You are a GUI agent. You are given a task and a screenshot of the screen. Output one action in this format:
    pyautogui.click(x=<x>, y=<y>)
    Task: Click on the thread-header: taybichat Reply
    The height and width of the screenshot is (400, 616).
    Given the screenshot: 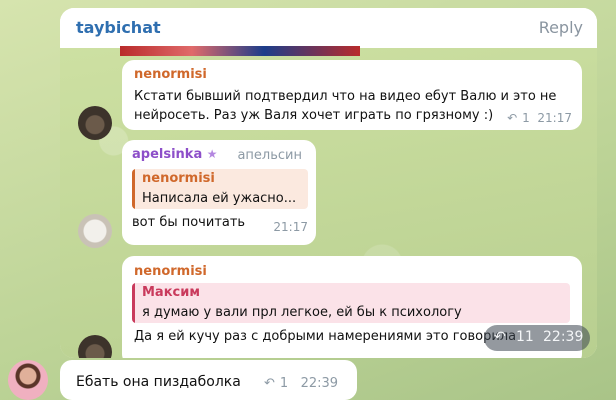 What is the action you would take?
    pyautogui.click(x=328, y=28)
    